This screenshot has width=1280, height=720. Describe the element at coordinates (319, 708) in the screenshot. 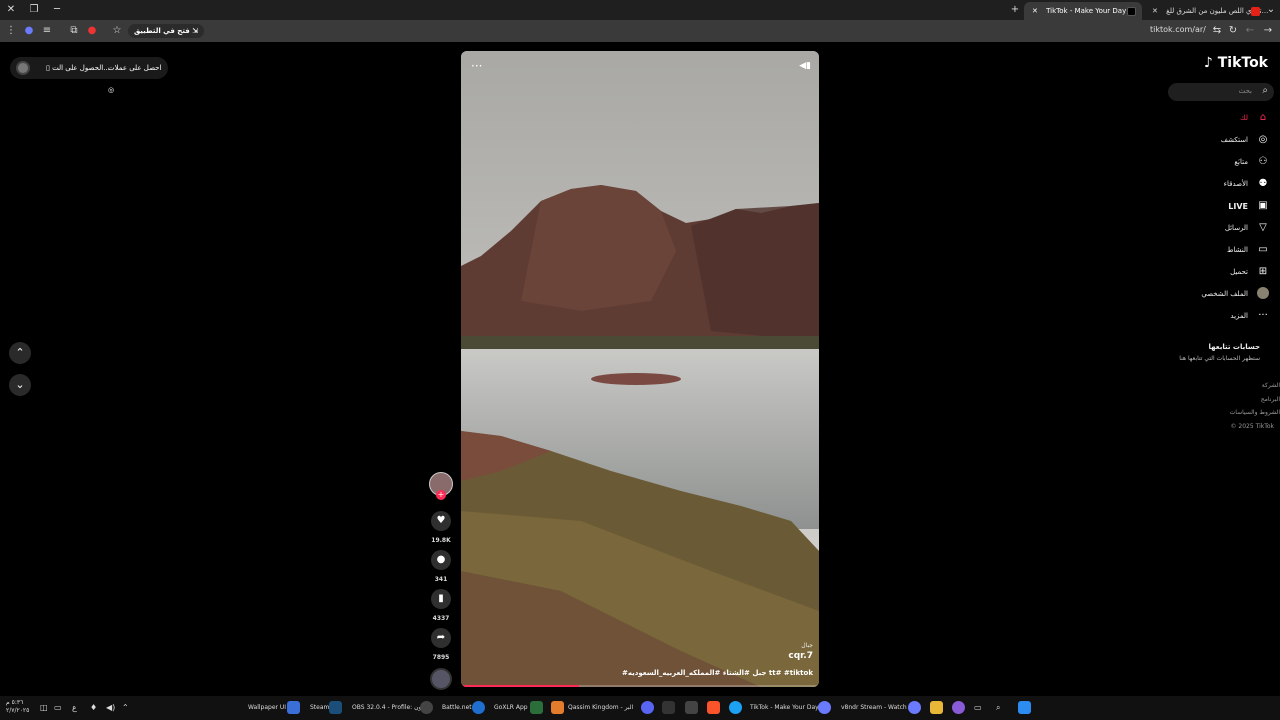

I see `taskbar-steam: Steam` at that location.